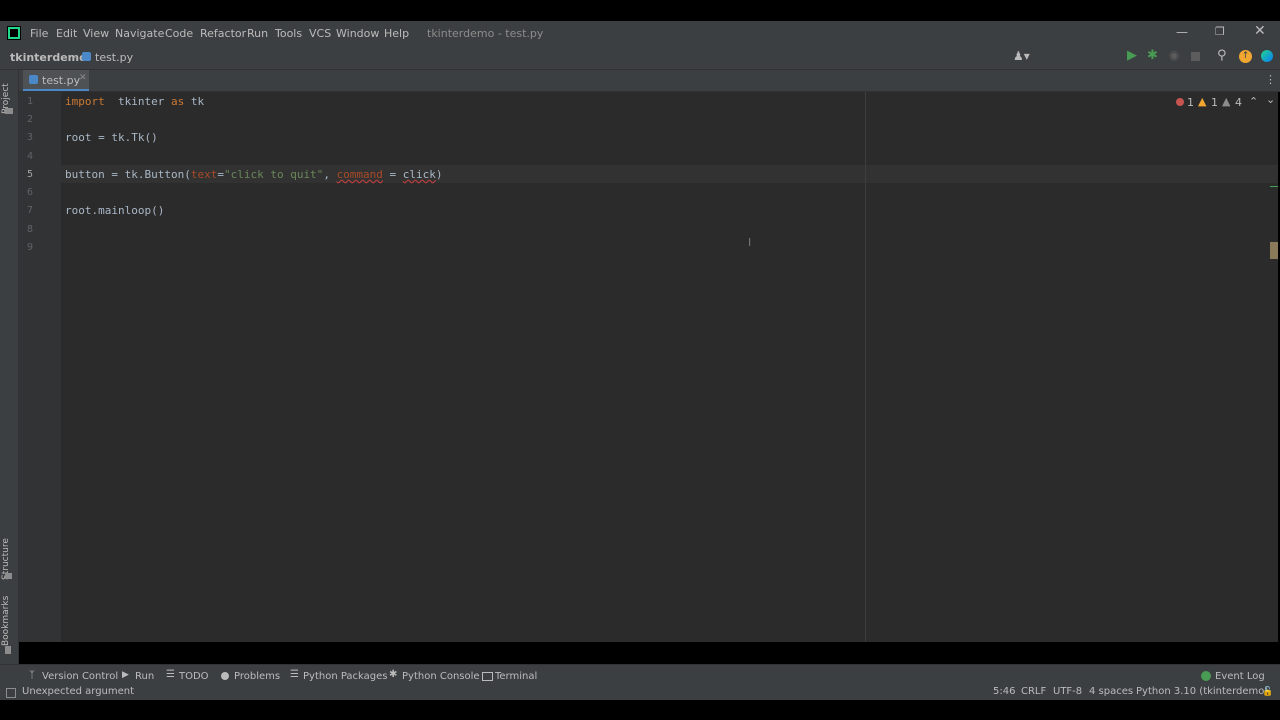  What do you see at coordinates (1033, 691) in the screenshot?
I see `line-separator: CRLF` at bounding box center [1033, 691].